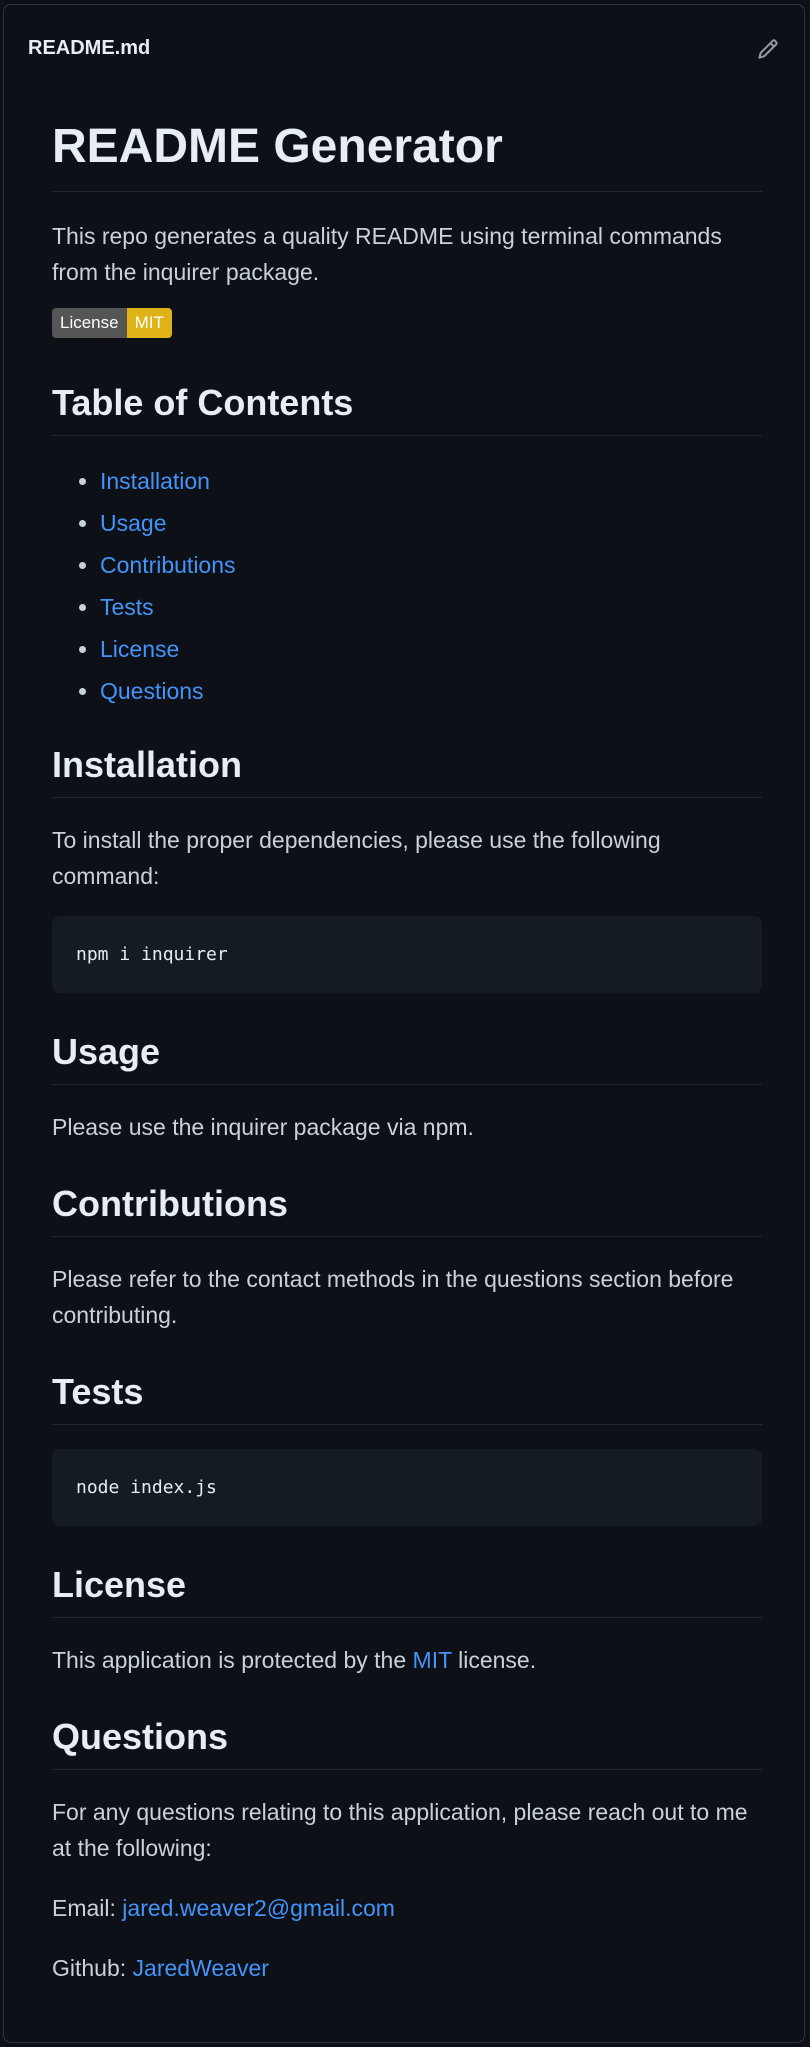 The width and height of the screenshot is (810, 2047). I want to click on email-label: Email:, so click(87, 1908).